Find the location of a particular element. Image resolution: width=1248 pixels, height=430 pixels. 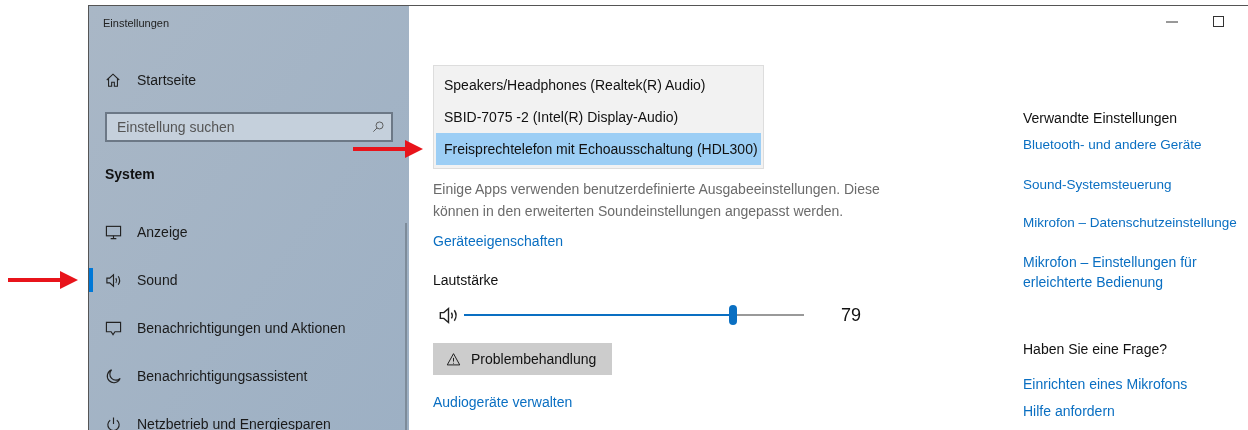

home-icon is located at coordinates (113, 80).